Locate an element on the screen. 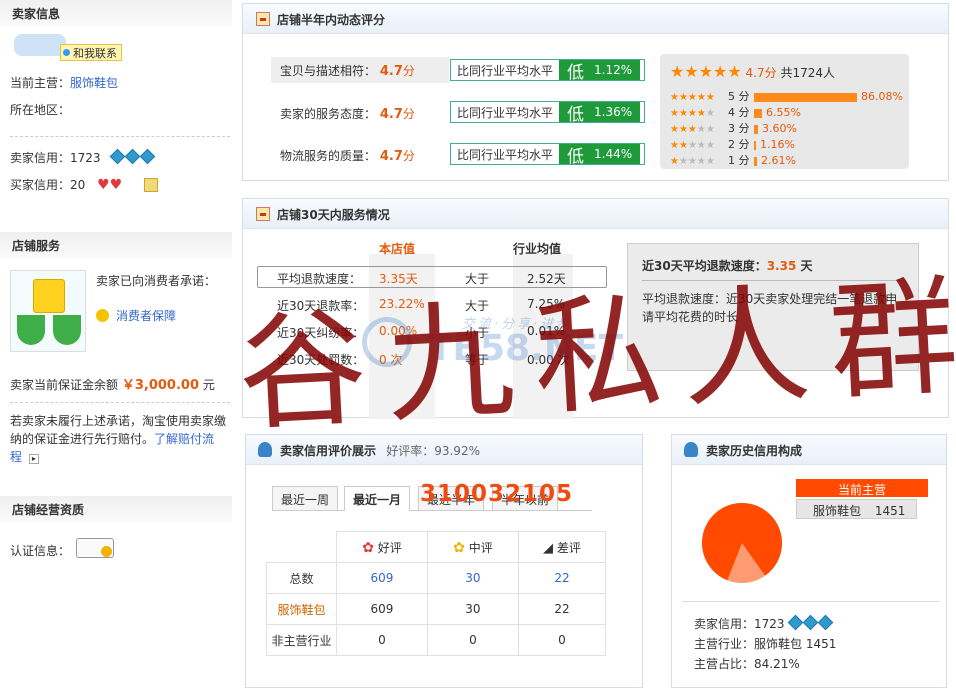 The image size is (956, 691). tab-month: 最近一月 is located at coordinates (377, 498).